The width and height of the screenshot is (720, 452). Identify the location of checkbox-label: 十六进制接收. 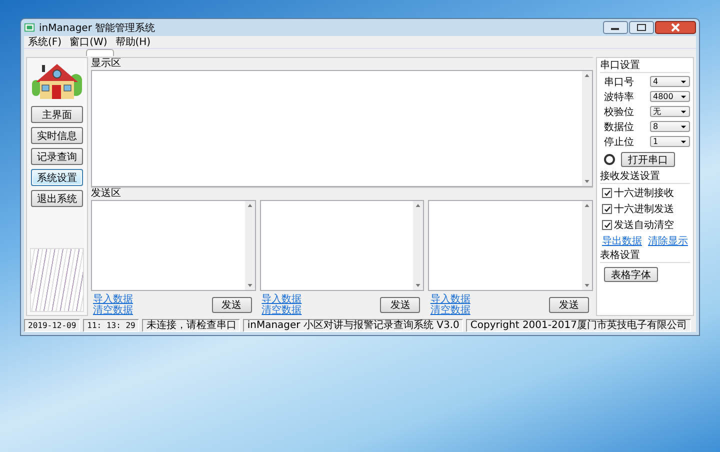
(644, 193).